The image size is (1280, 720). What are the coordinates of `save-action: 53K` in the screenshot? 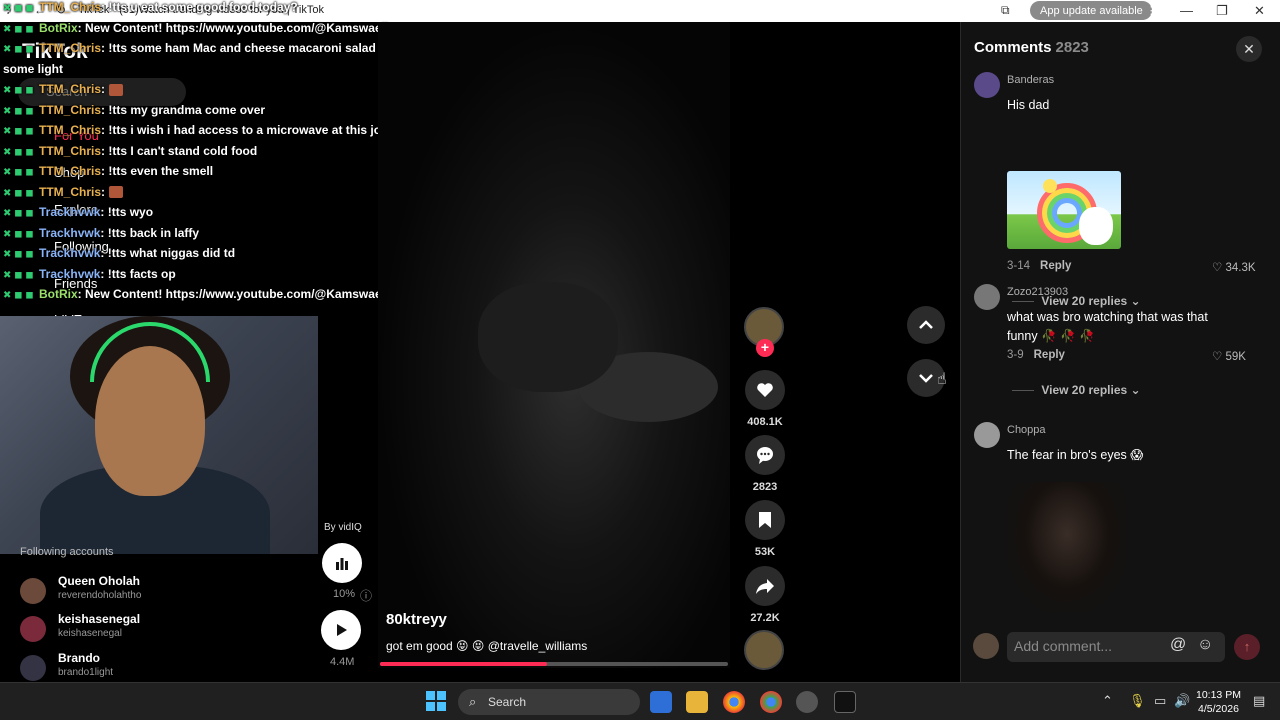 It's located at (765, 529).